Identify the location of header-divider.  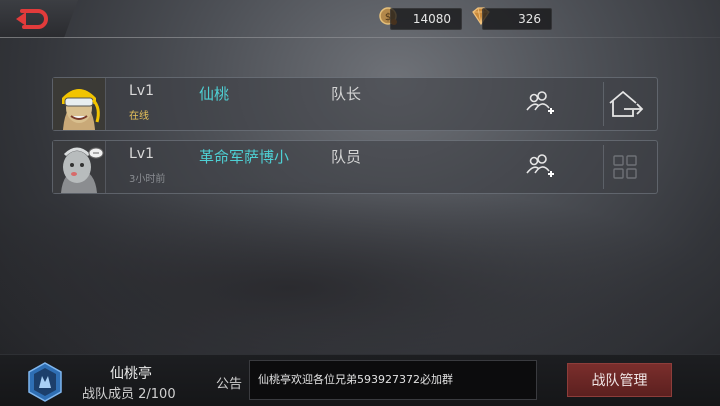
(360, 37).